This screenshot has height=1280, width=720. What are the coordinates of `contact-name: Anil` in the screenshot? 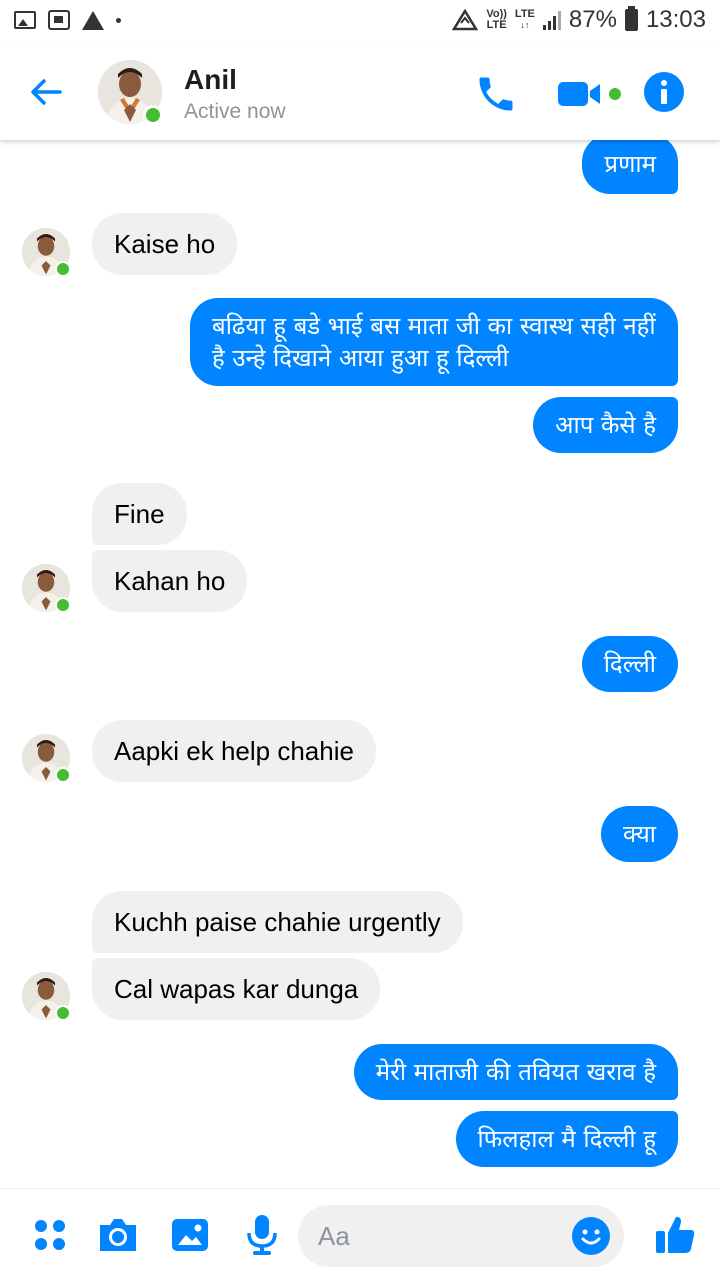 It's located at (210, 80).